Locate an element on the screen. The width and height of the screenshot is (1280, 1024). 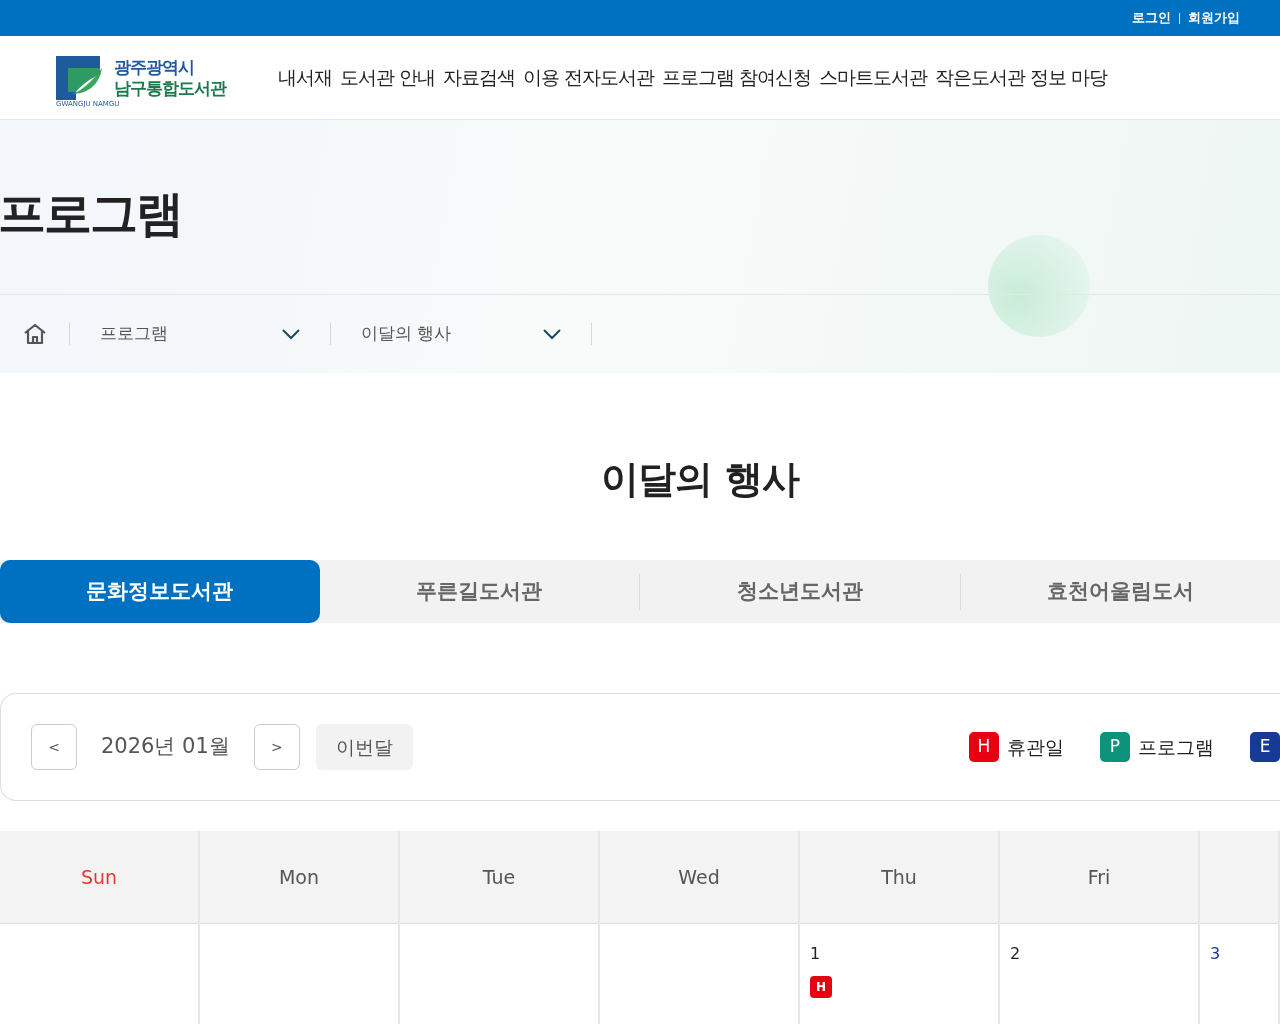
banner-title: 프로그램 is located at coordinates (91, 213).